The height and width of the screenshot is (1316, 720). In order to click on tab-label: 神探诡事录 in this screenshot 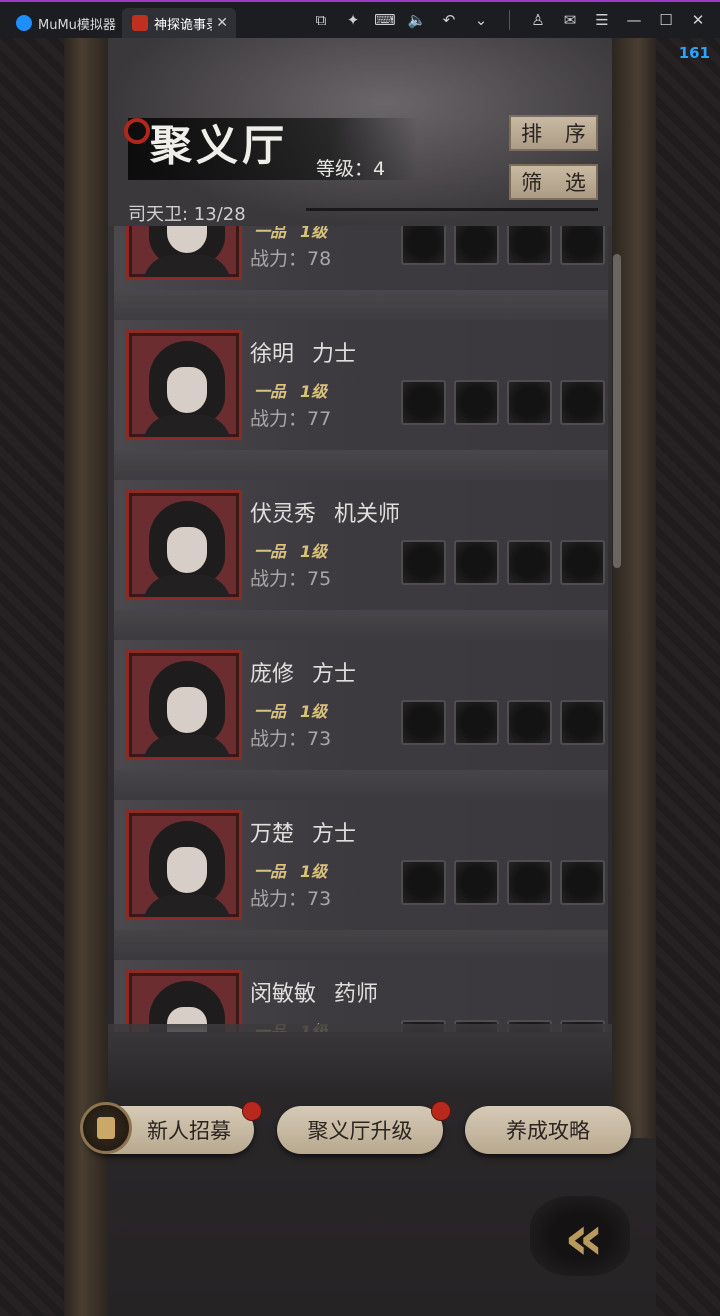, I will do `click(183, 25)`.